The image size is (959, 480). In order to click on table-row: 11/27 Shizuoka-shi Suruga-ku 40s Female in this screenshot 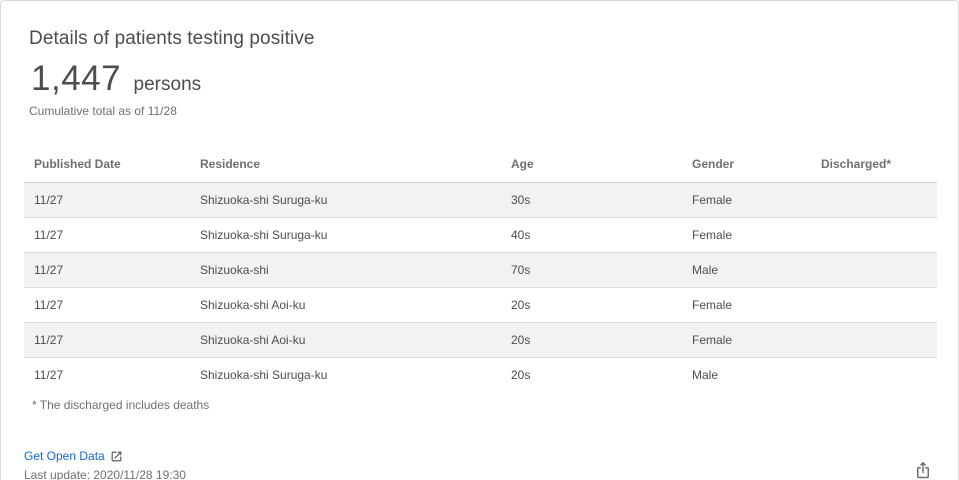, I will do `click(480, 235)`.